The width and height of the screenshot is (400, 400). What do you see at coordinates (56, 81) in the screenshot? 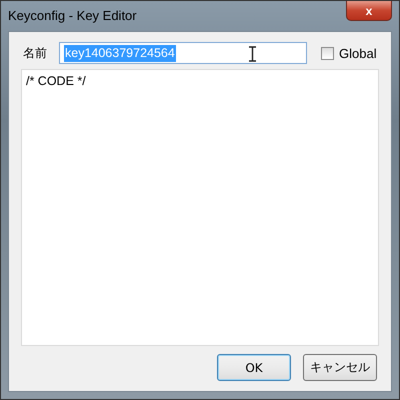
I see `code-text: /* CODE */` at bounding box center [56, 81].